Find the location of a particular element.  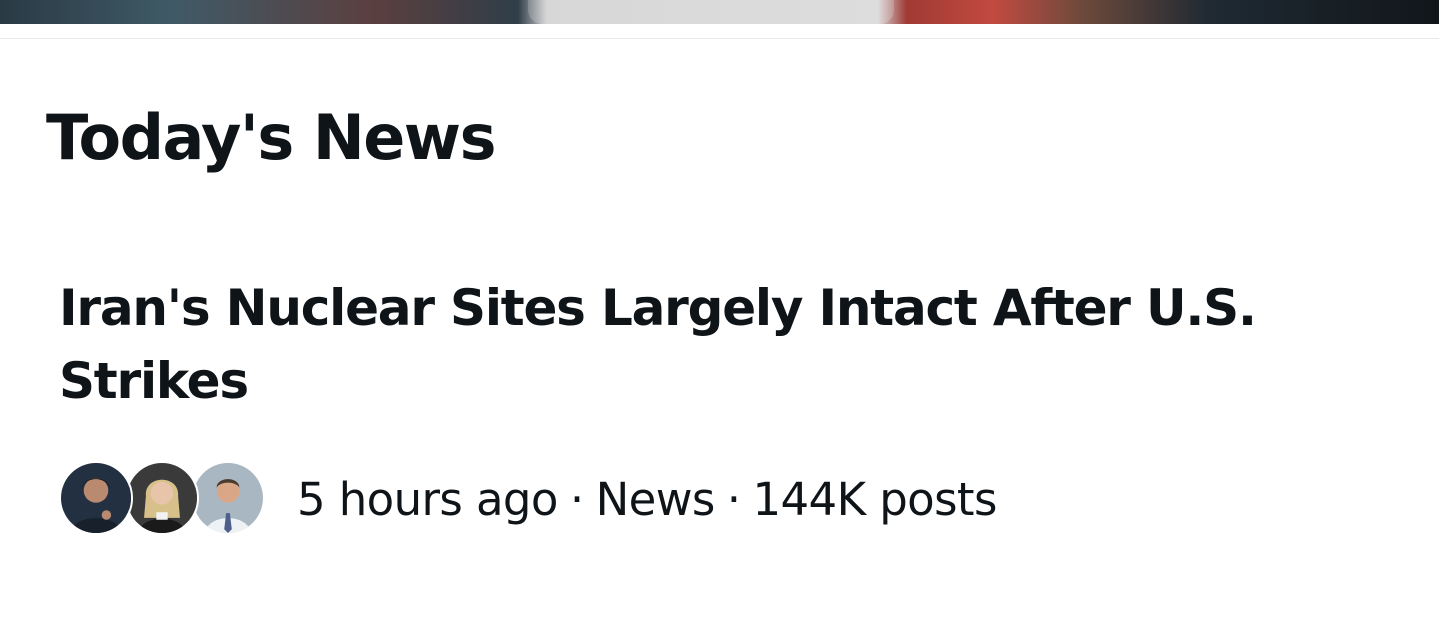

news-category: News is located at coordinates (655, 499).